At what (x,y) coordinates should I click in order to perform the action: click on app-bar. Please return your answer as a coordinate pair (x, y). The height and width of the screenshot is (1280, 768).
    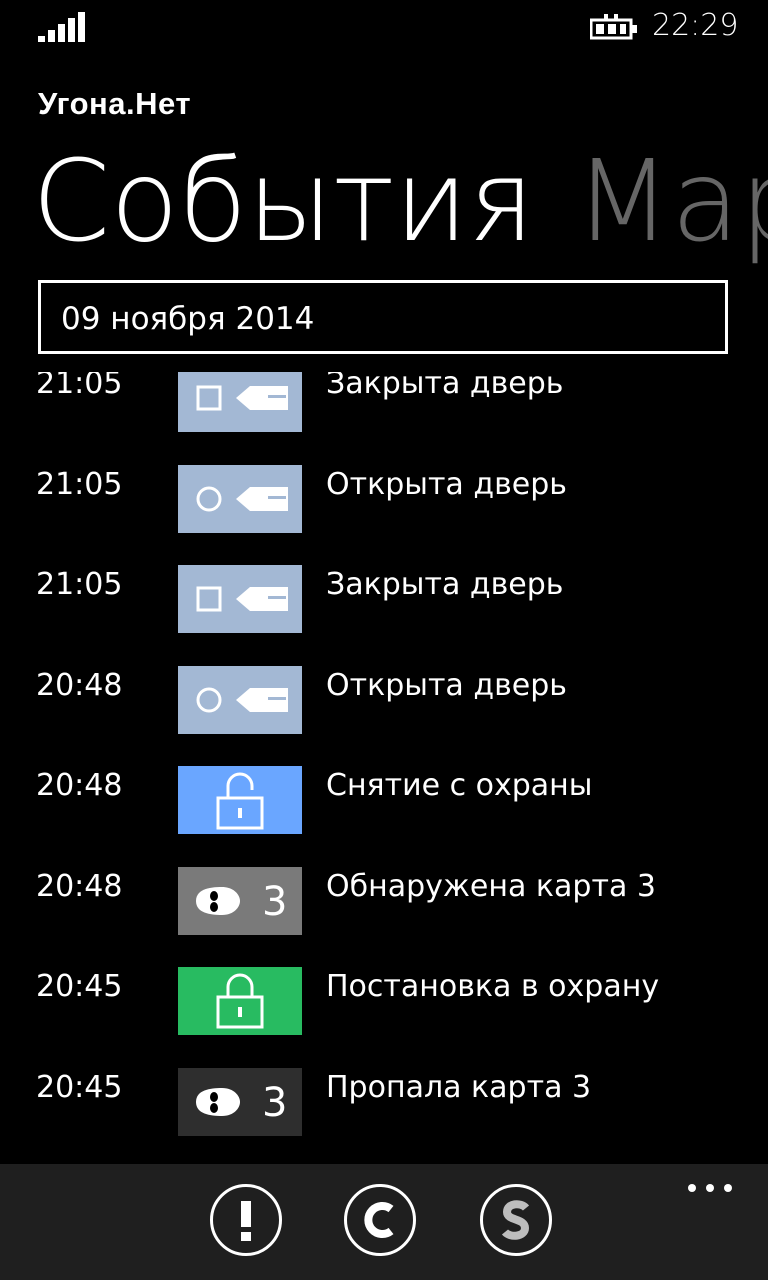
    Looking at the image, I should click on (384, 1222).